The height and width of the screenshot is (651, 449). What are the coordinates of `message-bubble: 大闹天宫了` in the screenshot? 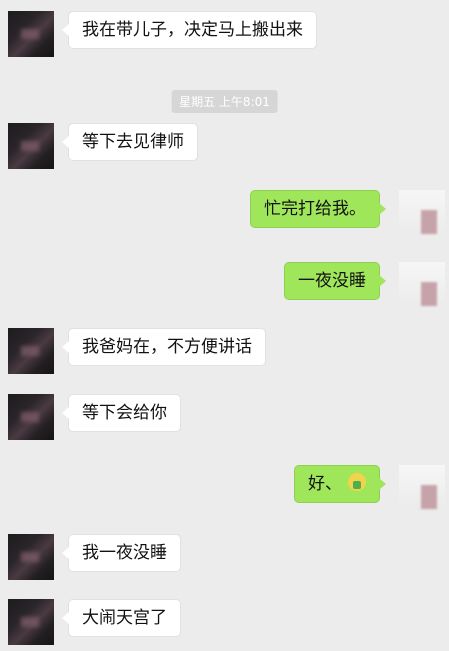 It's located at (121, 618).